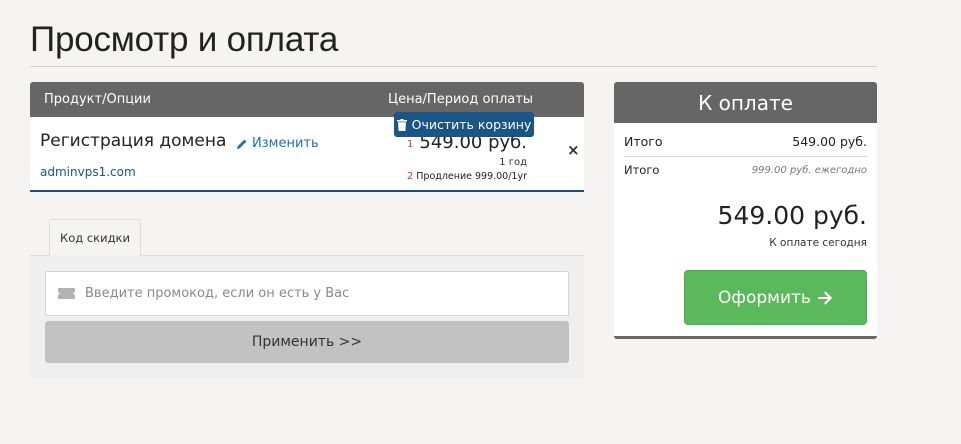 This screenshot has height=444, width=961. I want to click on total-due: 549.00 руб., so click(792, 215).